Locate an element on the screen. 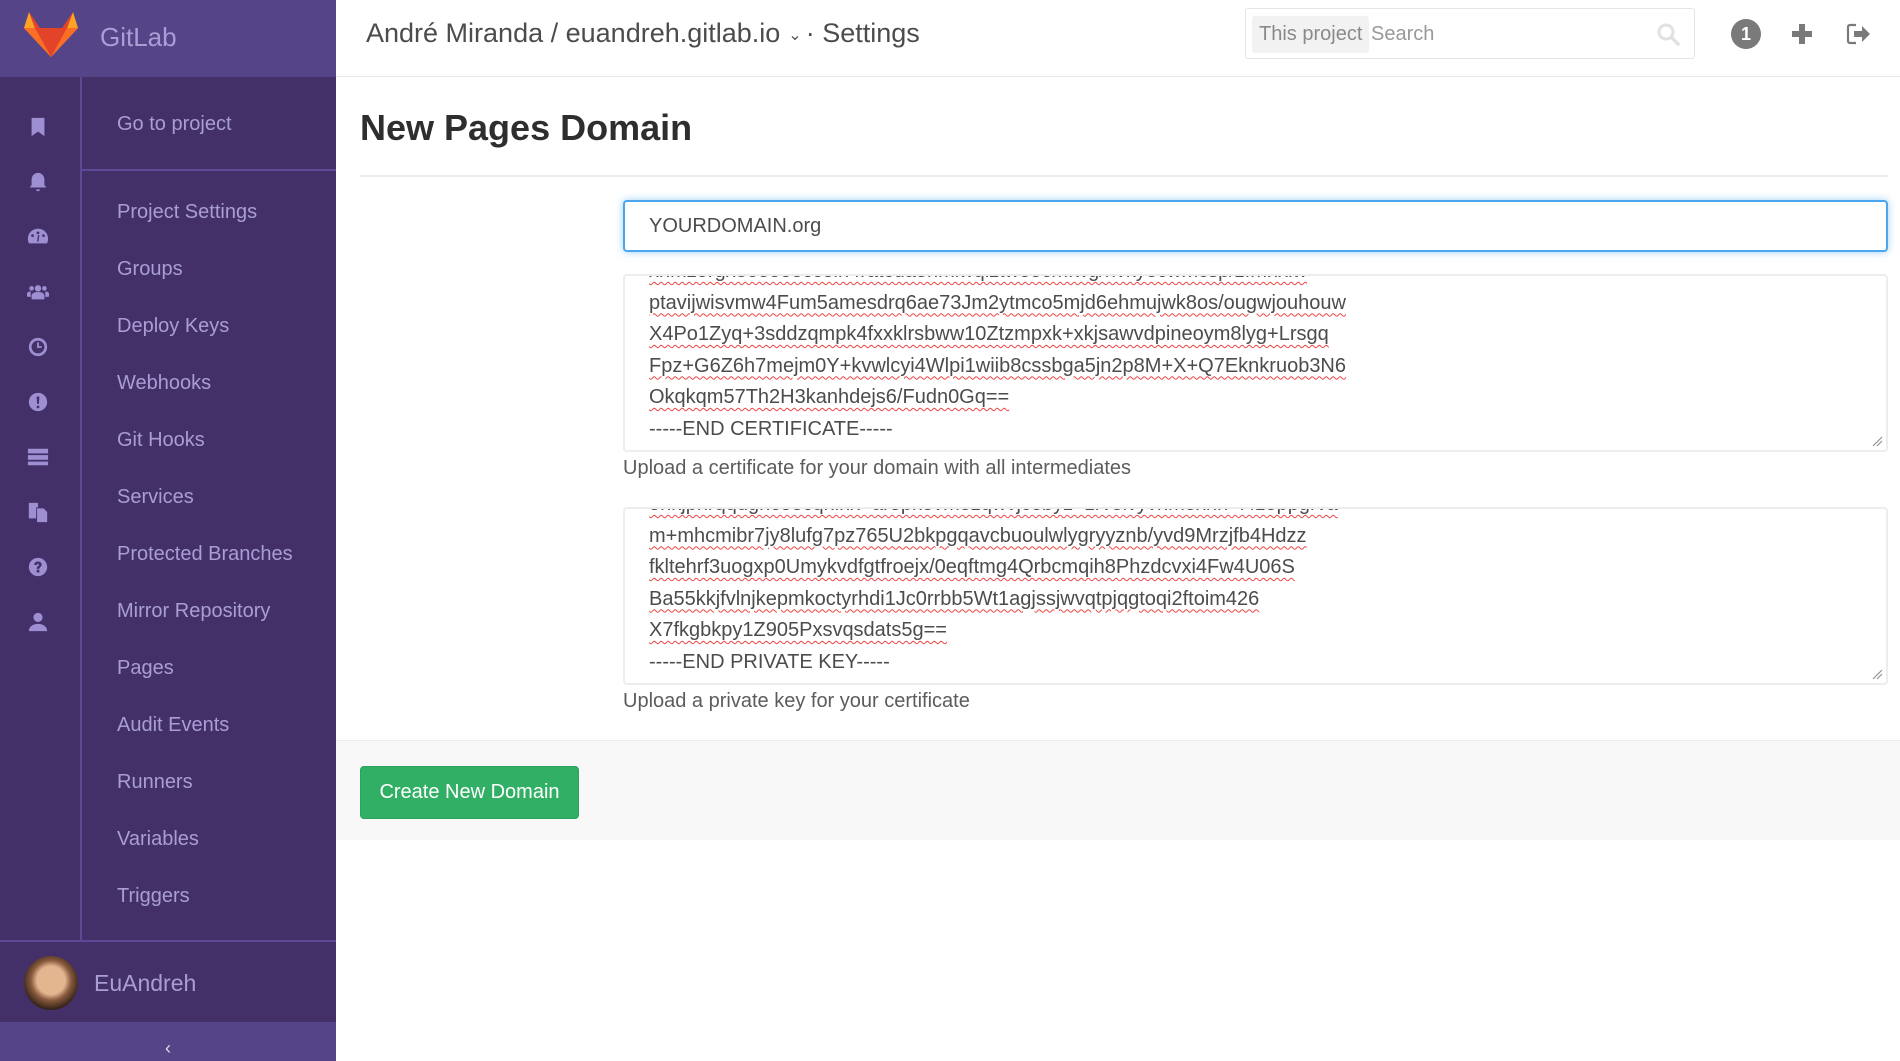 This screenshot has height=1061, width=1900. sidebar-user: EuAndreh is located at coordinates (168, 981).